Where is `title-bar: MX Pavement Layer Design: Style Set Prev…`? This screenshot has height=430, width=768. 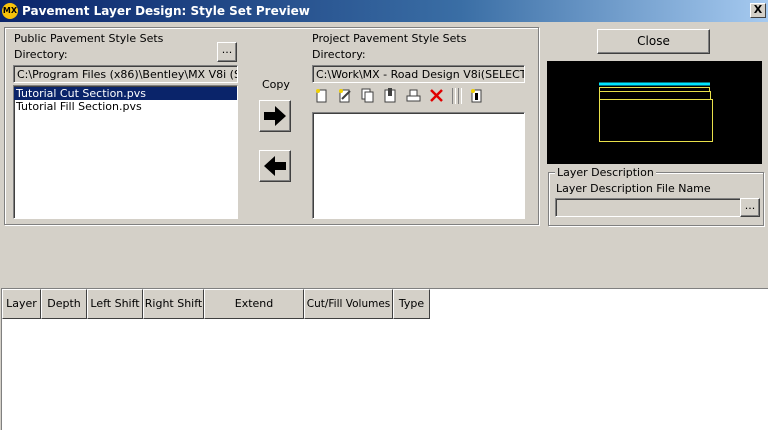
title-bar: MX Pavement Layer Design: Style Set Prev… is located at coordinates (384, 11).